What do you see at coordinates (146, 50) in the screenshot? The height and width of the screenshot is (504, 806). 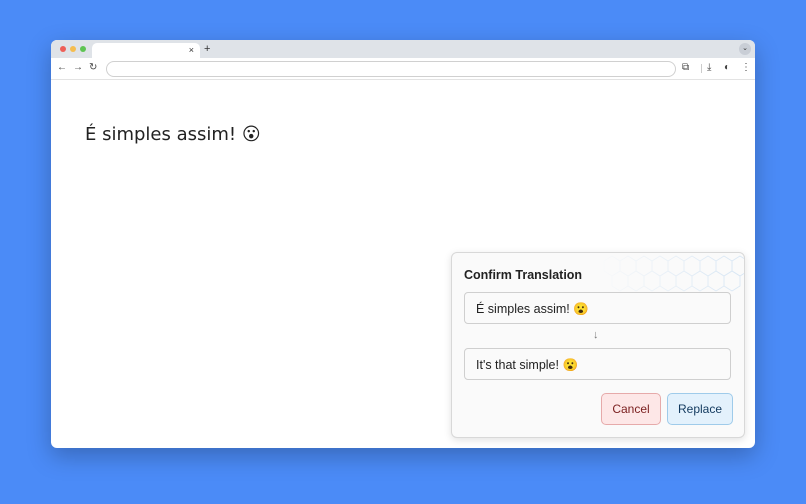 I see `browser-tab: ×` at bounding box center [146, 50].